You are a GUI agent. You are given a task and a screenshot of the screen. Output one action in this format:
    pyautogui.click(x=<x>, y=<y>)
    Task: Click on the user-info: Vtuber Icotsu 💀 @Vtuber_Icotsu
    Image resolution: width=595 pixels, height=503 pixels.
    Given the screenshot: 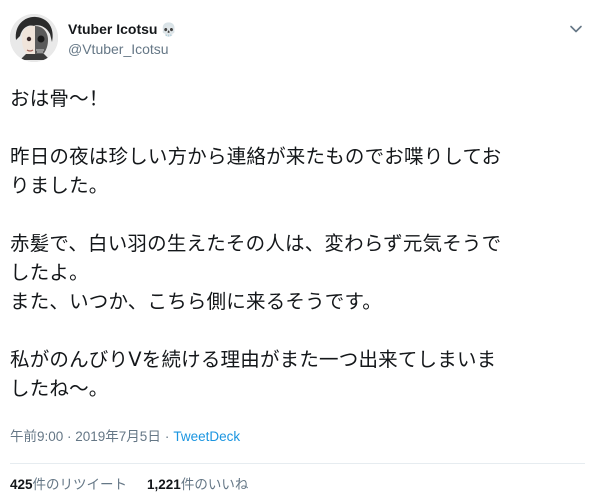 What is the action you would take?
    pyautogui.click(x=122, y=39)
    